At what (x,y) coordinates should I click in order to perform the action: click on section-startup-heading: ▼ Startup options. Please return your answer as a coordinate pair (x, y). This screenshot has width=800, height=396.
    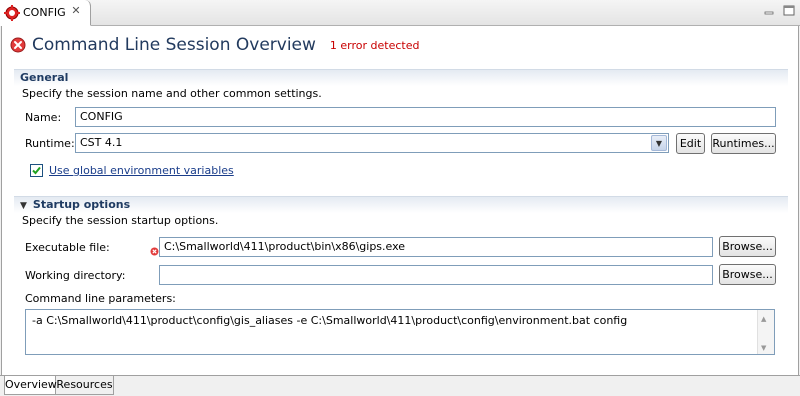
    Looking at the image, I should click on (401, 204).